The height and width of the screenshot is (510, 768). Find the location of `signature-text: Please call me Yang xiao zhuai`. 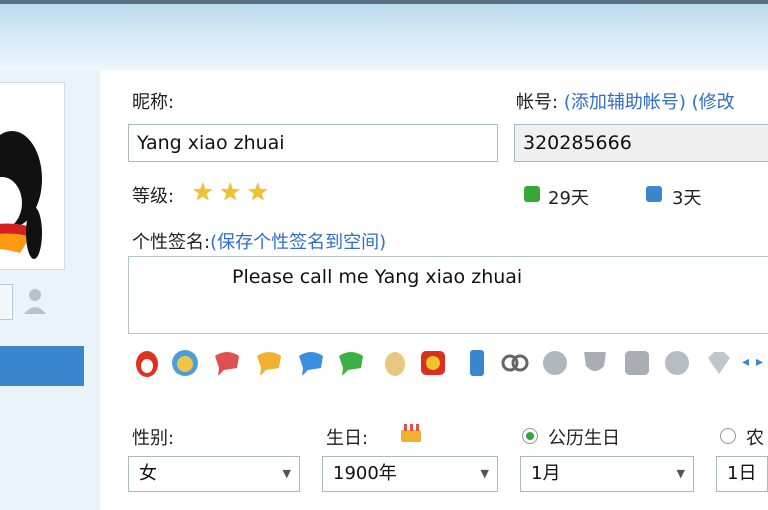

signature-text: Please call me Yang xiao zhuai is located at coordinates (377, 277).